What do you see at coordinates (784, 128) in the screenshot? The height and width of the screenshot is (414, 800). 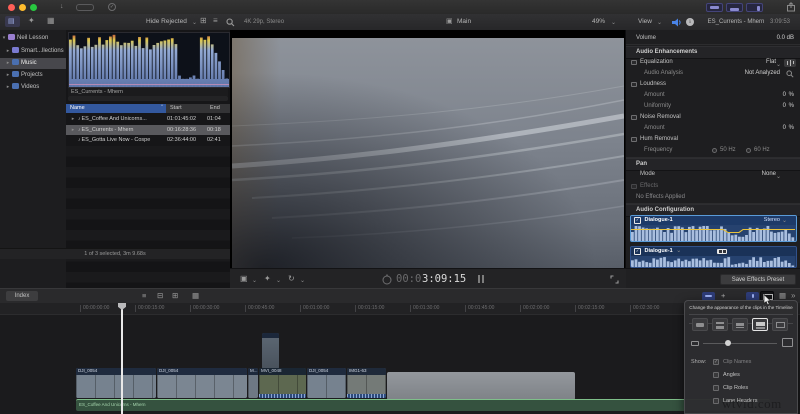 I see `noise-amount-value: 0` at bounding box center [784, 128].